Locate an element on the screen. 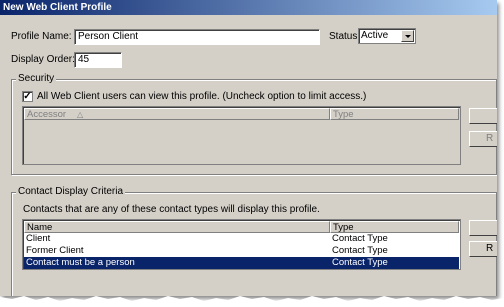 The image size is (504, 307). row-name: Former Client is located at coordinates (55, 250).